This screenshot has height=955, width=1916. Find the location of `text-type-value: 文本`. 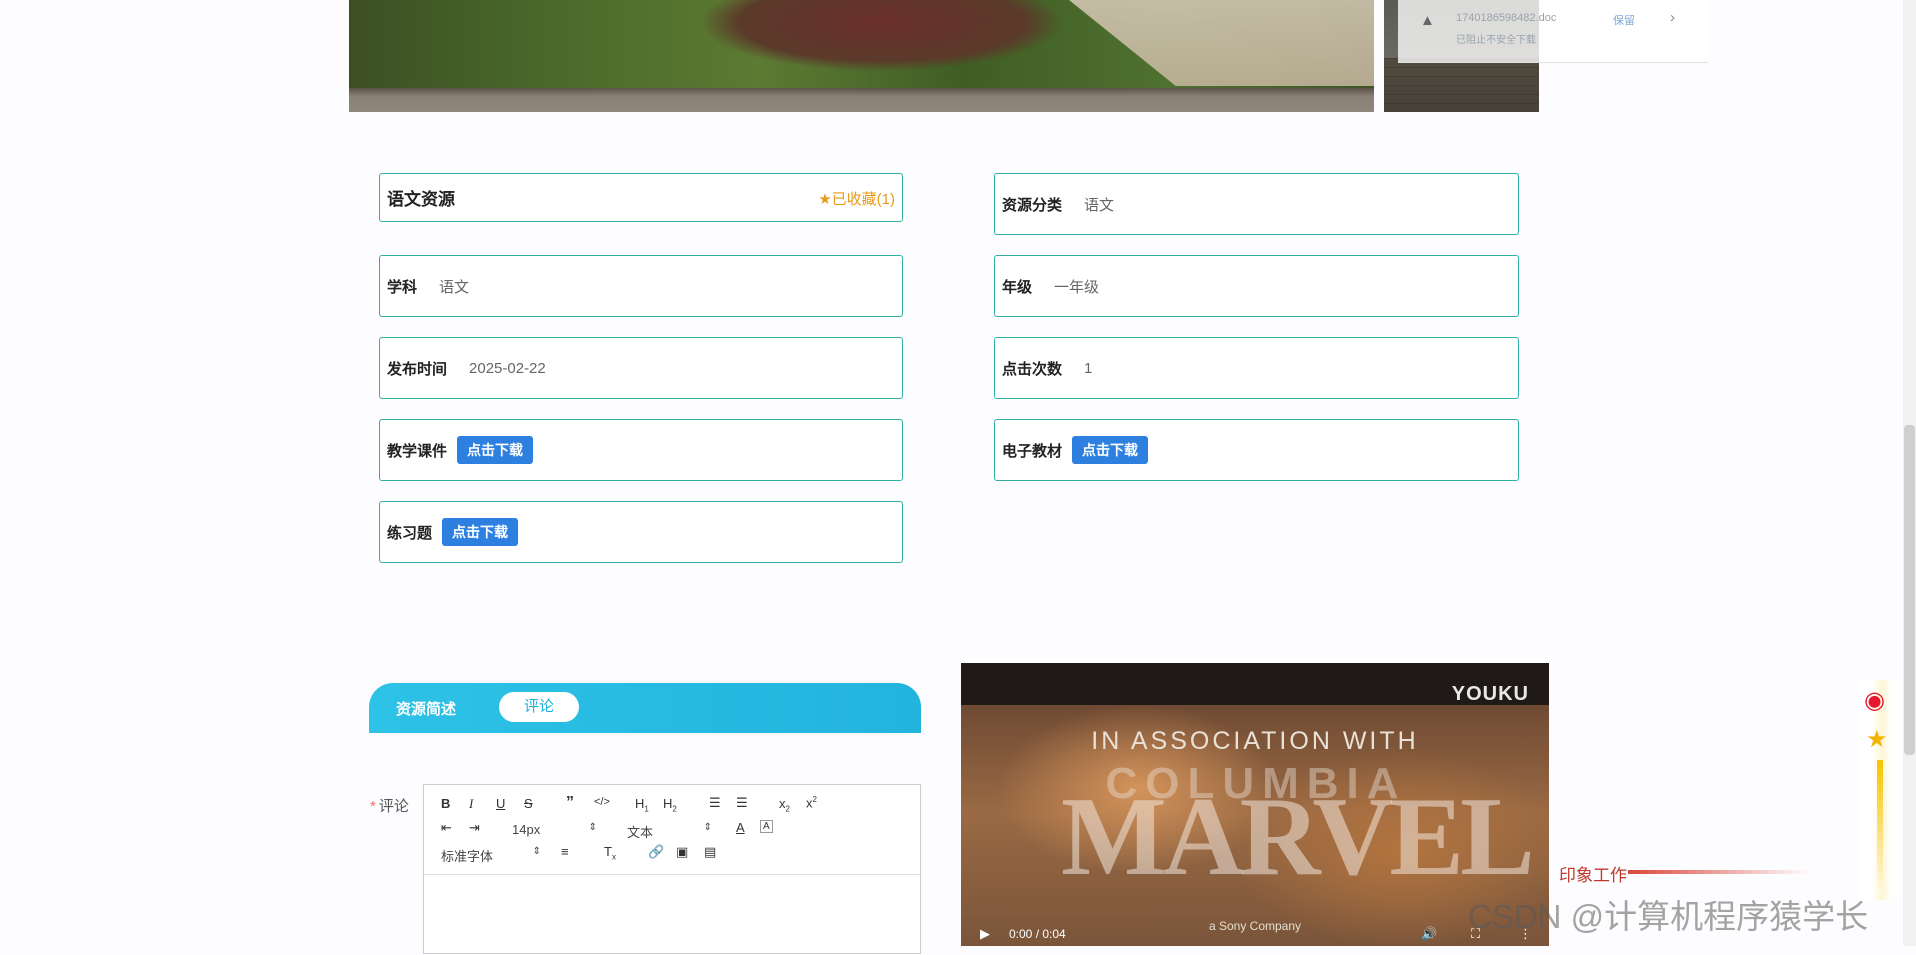

text-type-value: 文本 is located at coordinates (640, 832).